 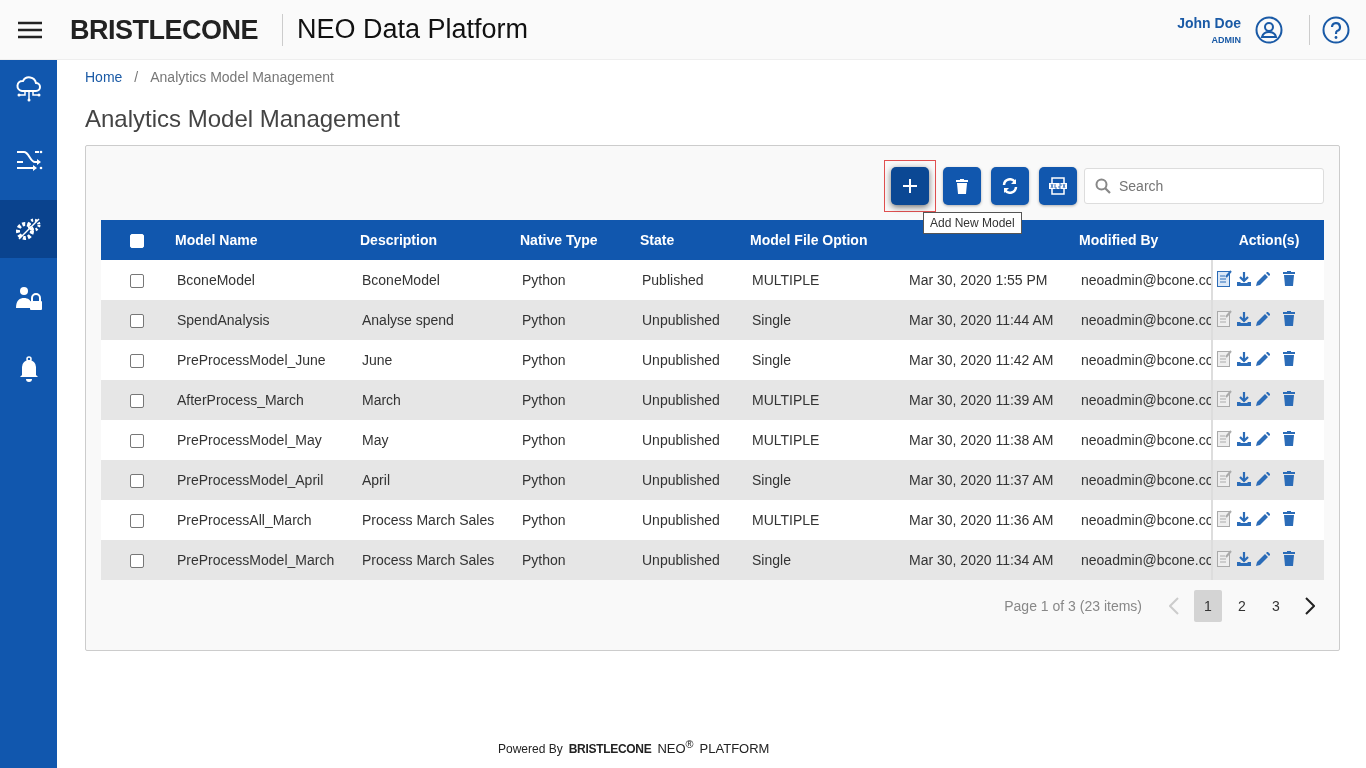 What do you see at coordinates (1209, 22) in the screenshot?
I see `user-name: John Doe` at bounding box center [1209, 22].